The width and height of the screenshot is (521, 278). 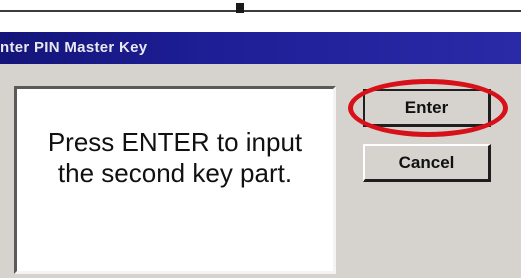 What do you see at coordinates (175, 142) in the screenshot?
I see `message-line-1: Press ENTER to input` at bounding box center [175, 142].